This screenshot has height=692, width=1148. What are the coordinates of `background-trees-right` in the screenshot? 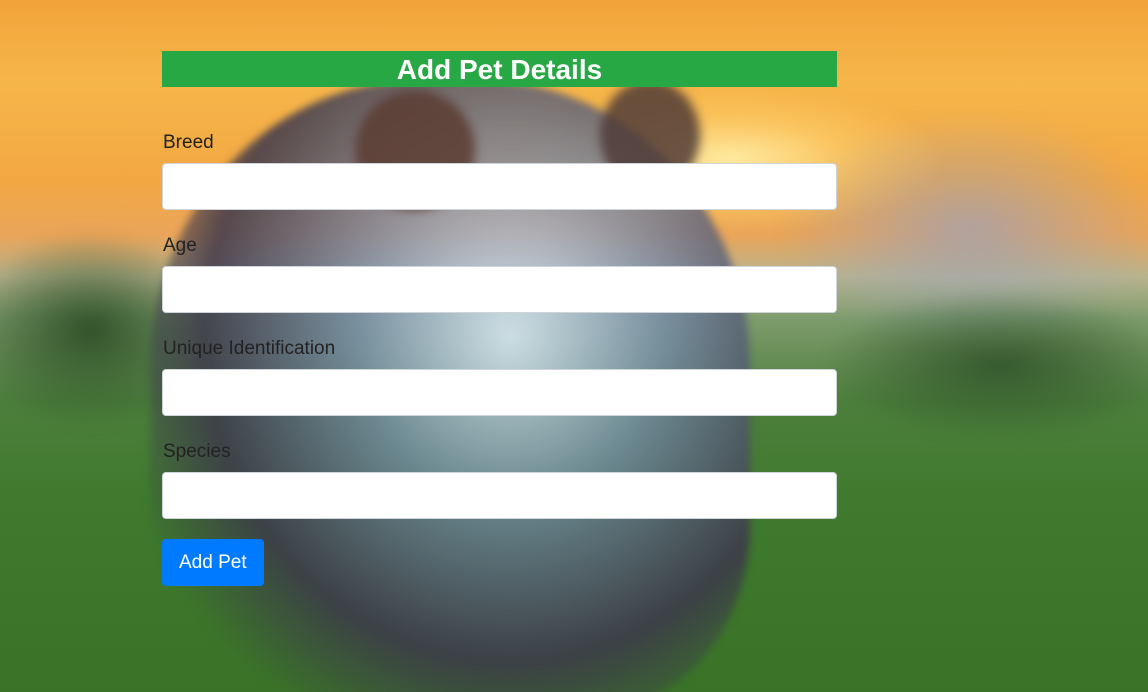 It's located at (984, 365).